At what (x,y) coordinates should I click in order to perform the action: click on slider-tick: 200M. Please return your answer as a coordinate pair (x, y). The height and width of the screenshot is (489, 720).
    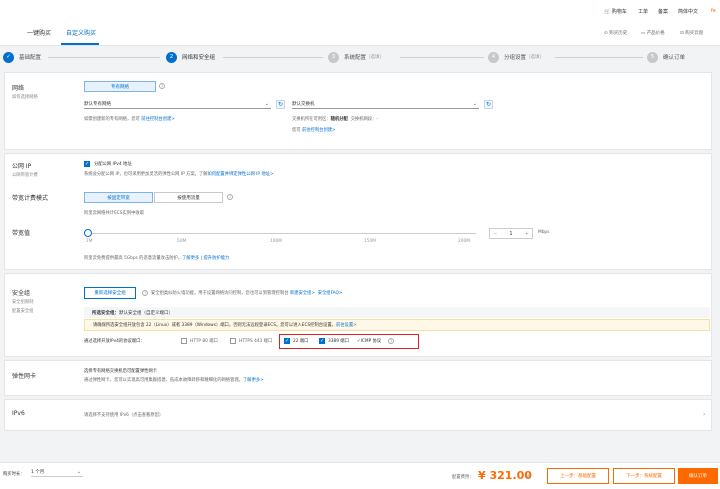
    Looking at the image, I should click on (464, 241).